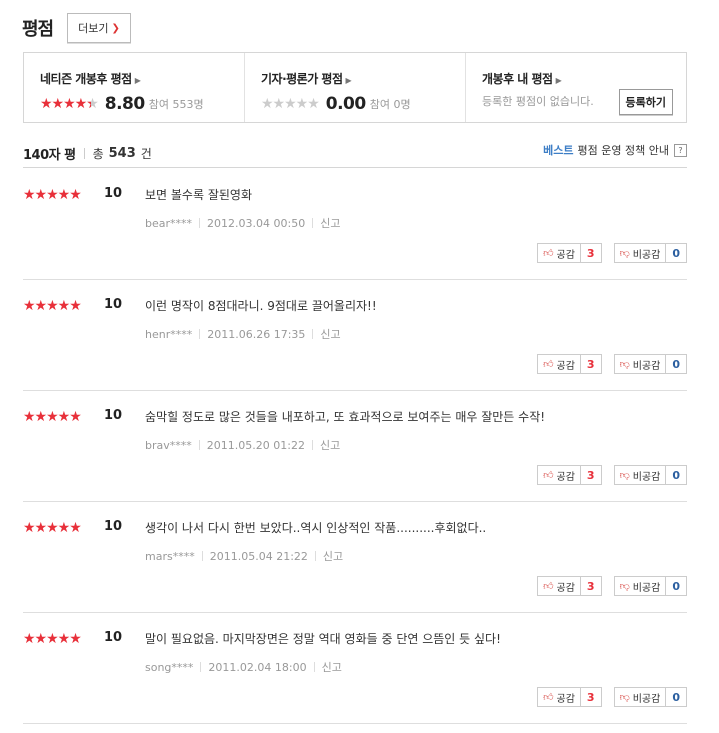 This screenshot has width=719, height=733. Describe the element at coordinates (146, 154) in the screenshot. I see `count-suffix: 건` at that location.